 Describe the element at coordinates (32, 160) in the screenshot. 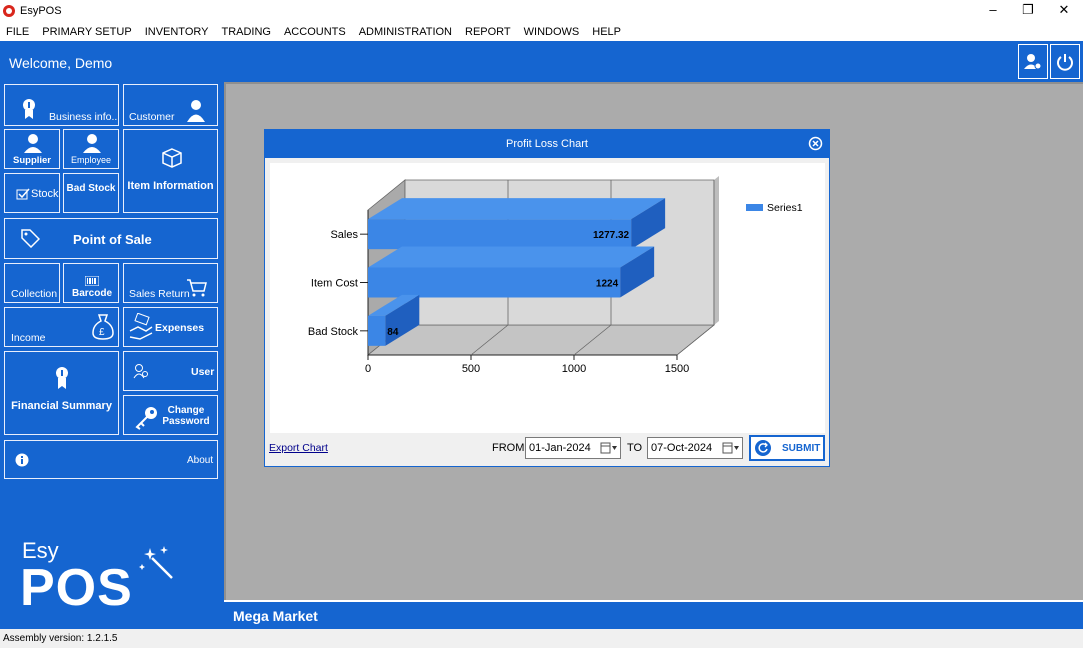

I see `supplier-label: Supplier` at that location.